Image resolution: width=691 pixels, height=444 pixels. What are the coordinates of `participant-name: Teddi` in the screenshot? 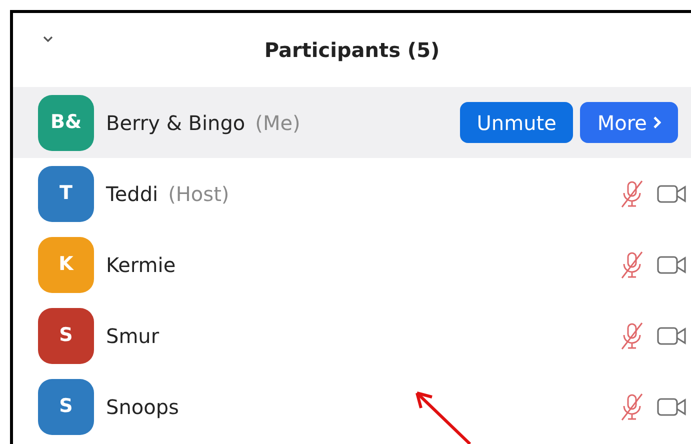 It's located at (132, 194).